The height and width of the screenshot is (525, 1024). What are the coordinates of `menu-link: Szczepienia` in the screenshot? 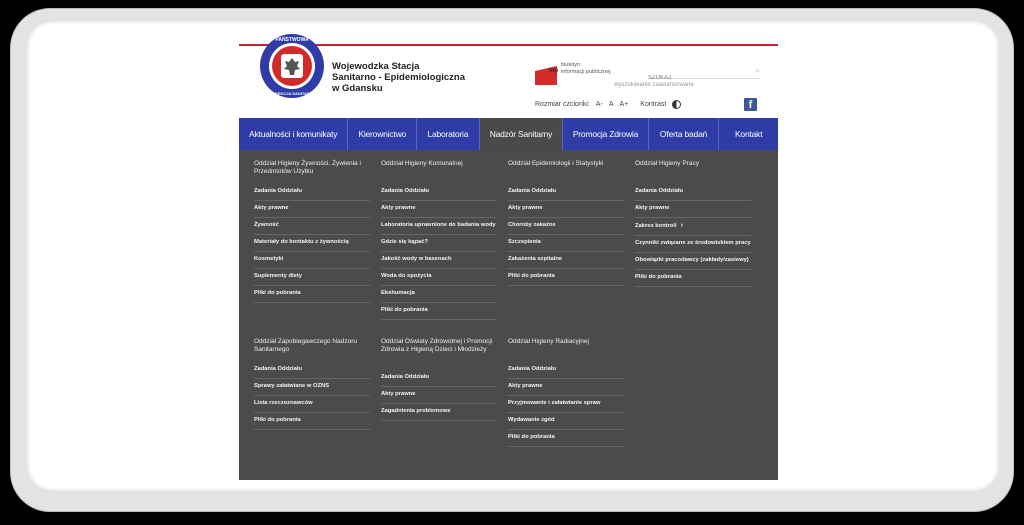 It's located at (566, 243).